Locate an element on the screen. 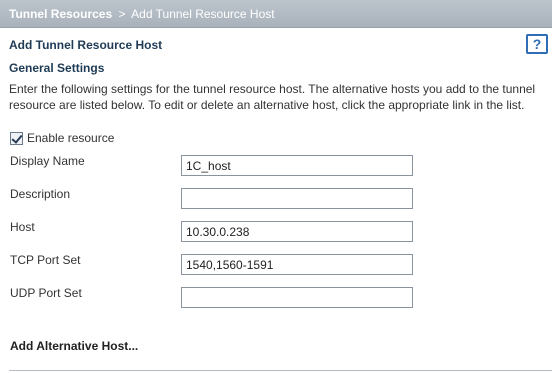 The height and width of the screenshot is (373, 552). enable-resource-row: Enable resource is located at coordinates (62, 138).